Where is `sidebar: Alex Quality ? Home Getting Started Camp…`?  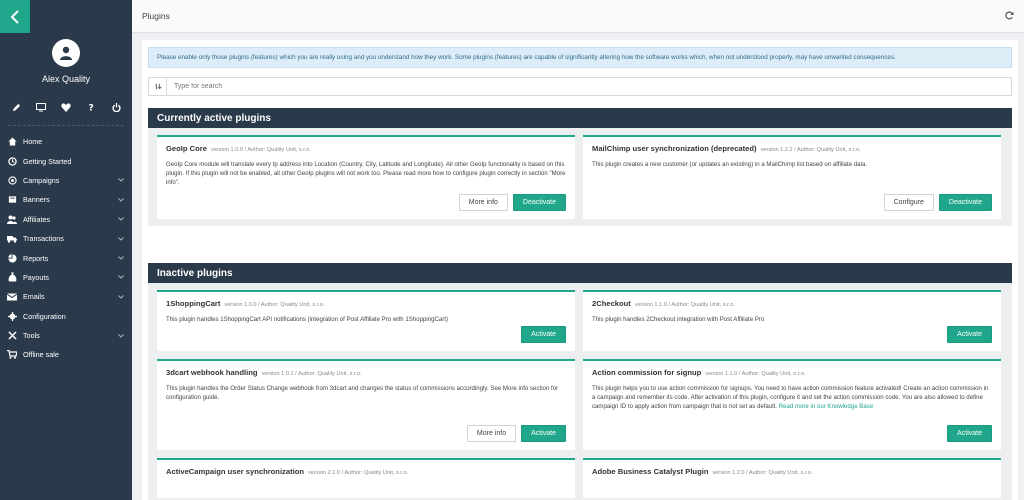
sidebar: Alex Quality ? Home Getting Started Camp… is located at coordinates (66, 250).